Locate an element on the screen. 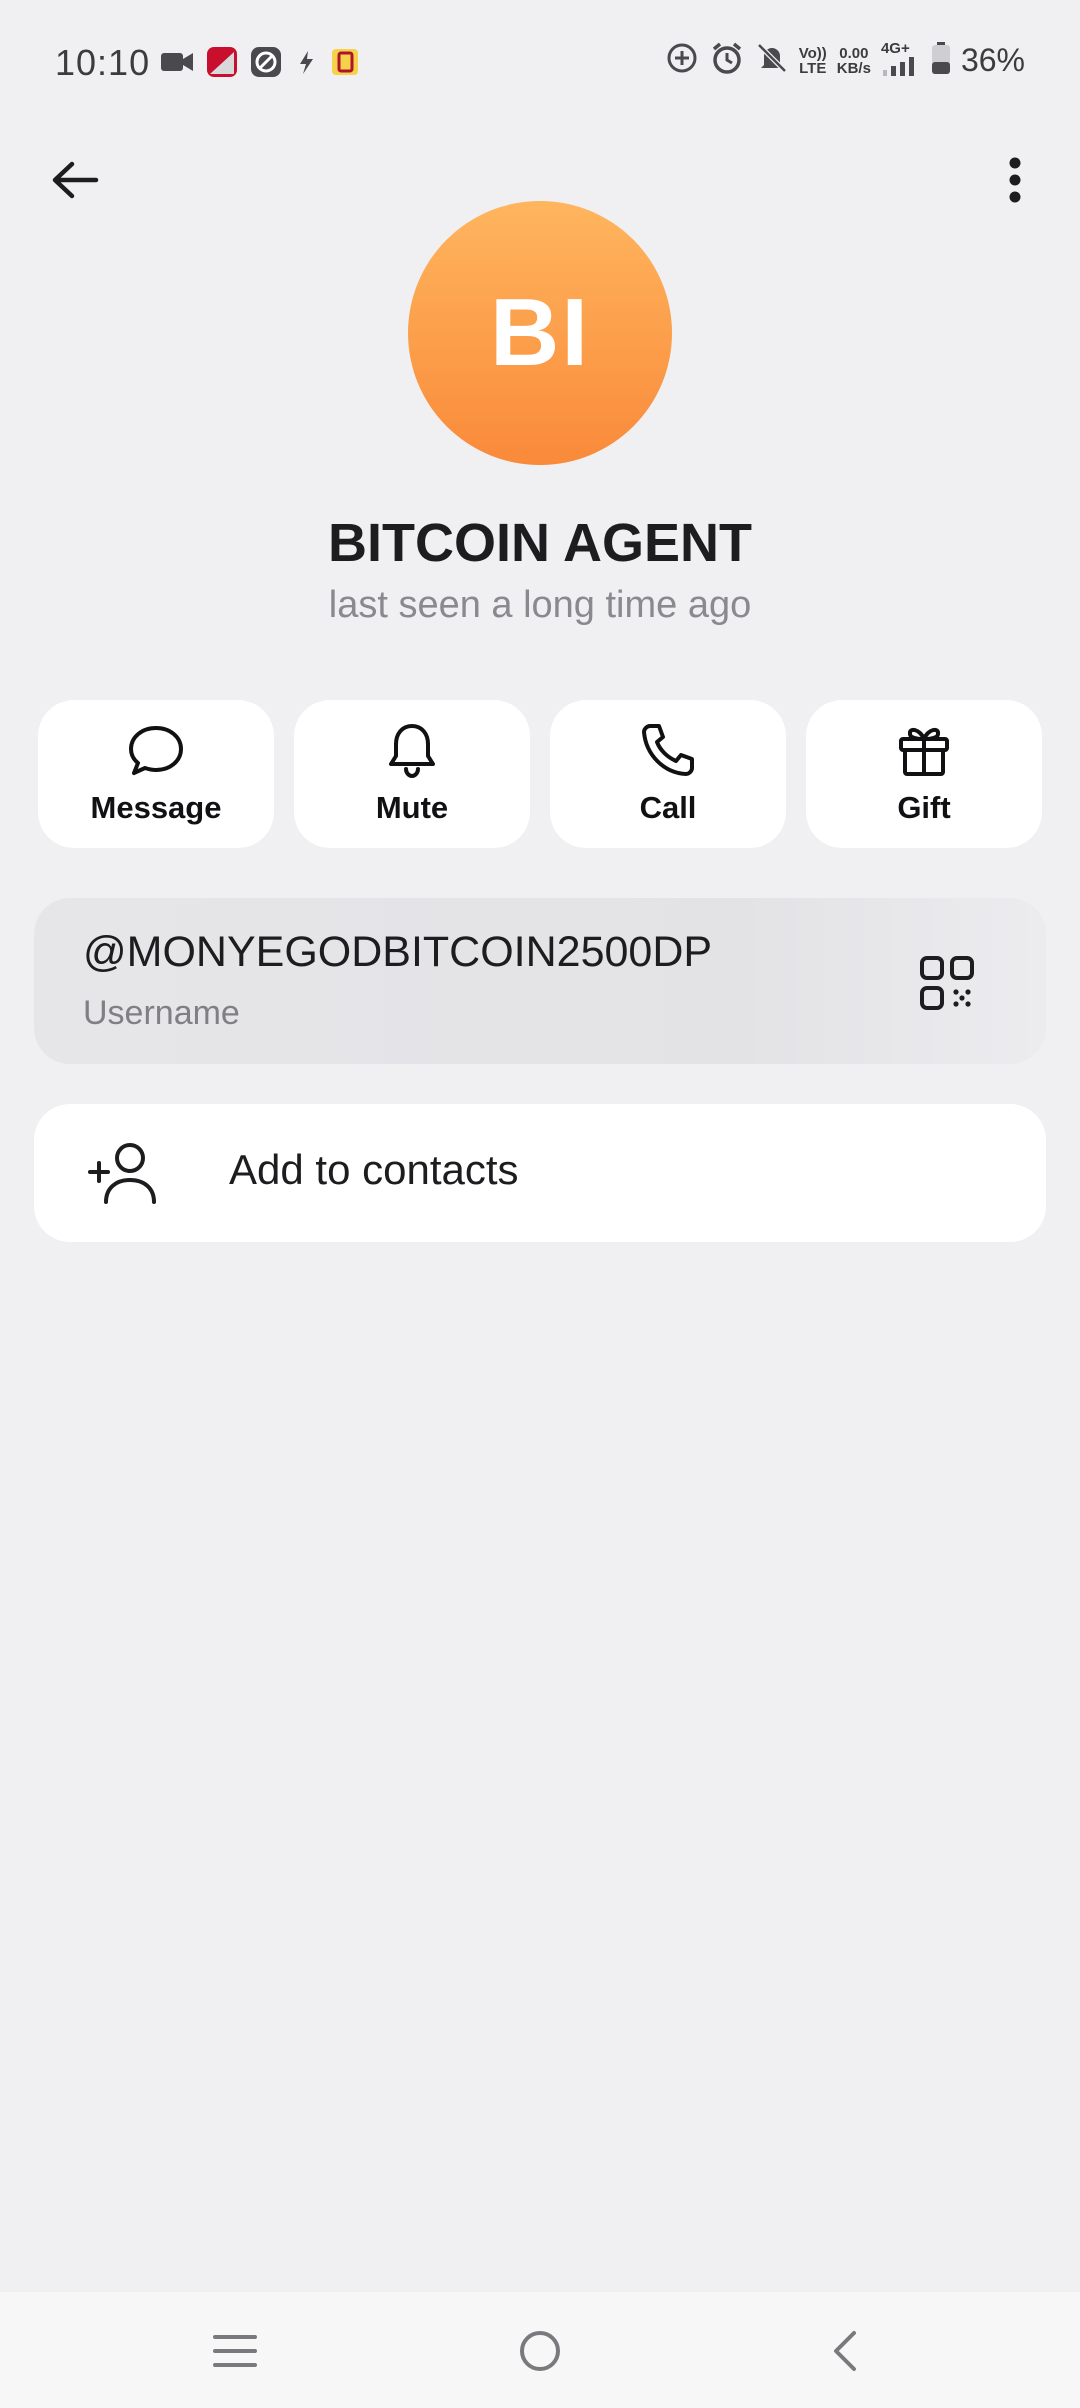  battery-icon is located at coordinates (941, 60).